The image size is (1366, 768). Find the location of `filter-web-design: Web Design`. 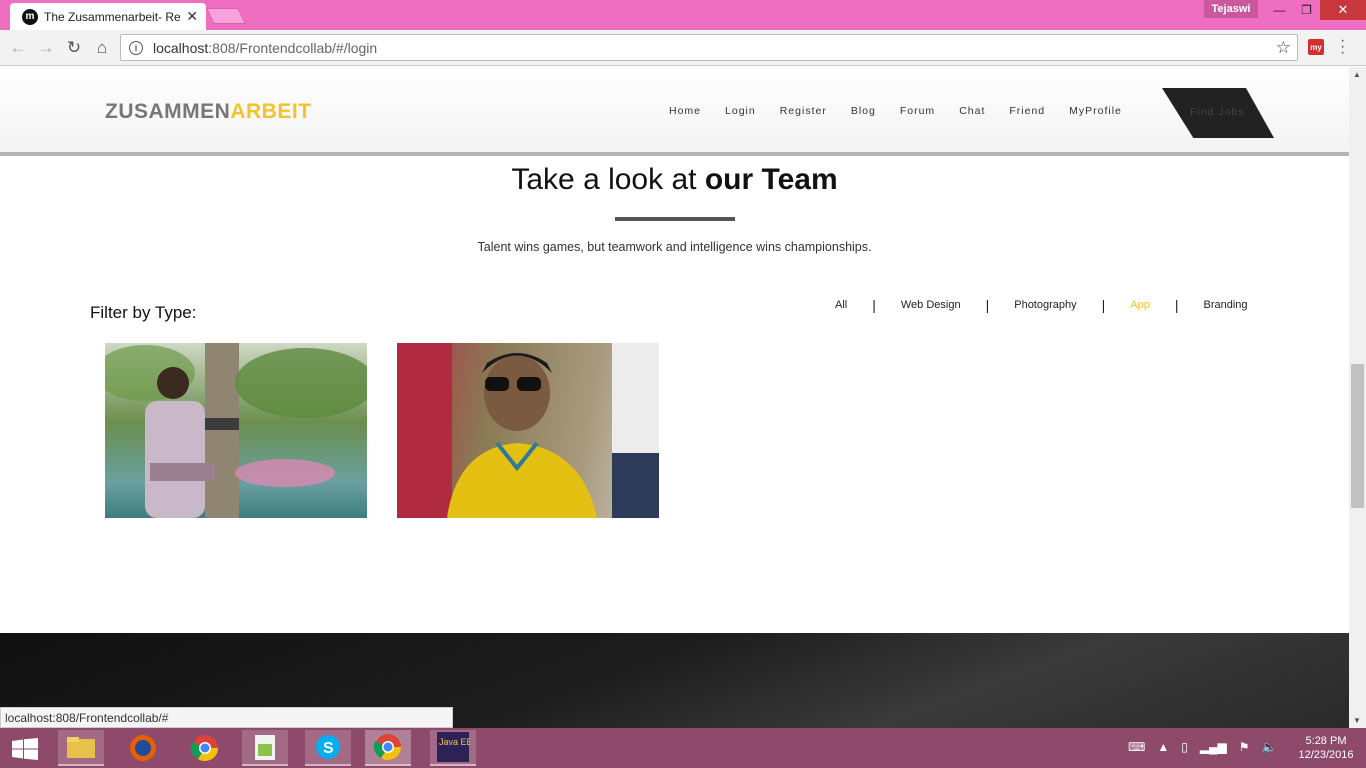

filter-web-design: Web Design is located at coordinates (931, 305).